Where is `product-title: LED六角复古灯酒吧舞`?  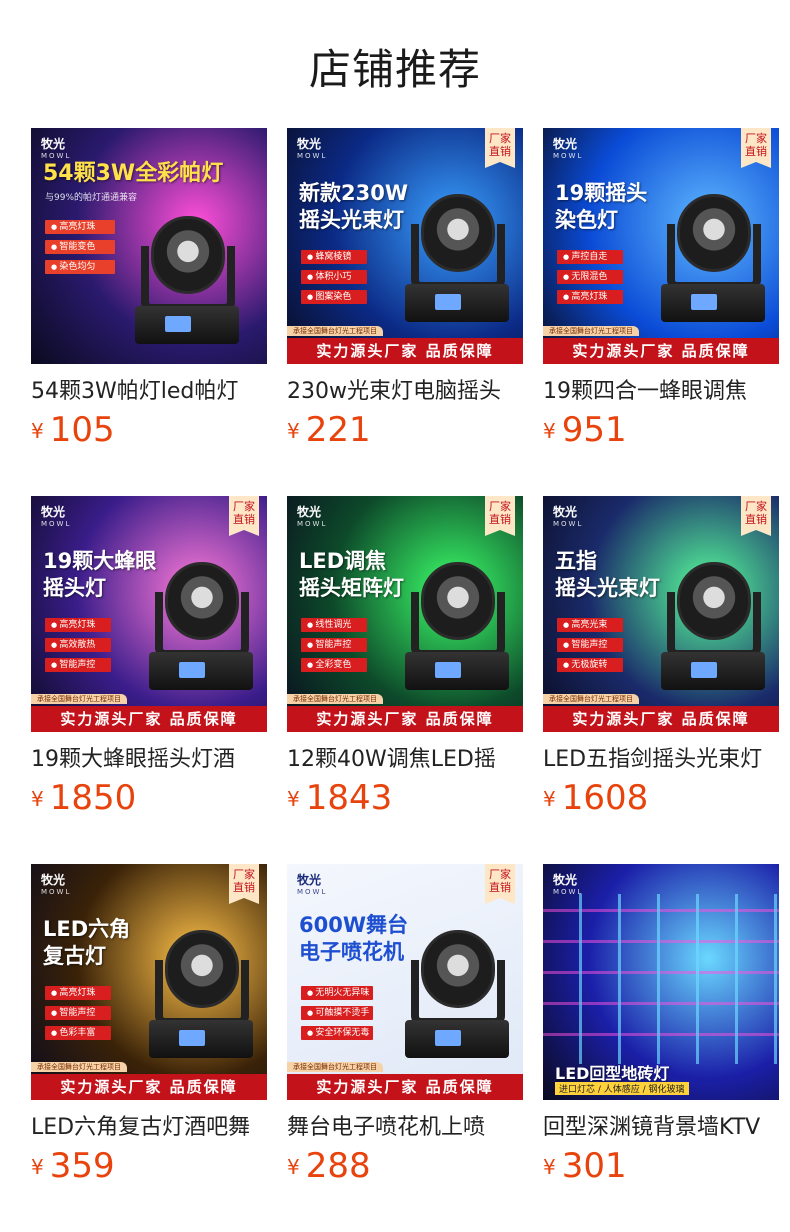
product-title: LED六角复古灯酒吧舞 is located at coordinates (149, 1128).